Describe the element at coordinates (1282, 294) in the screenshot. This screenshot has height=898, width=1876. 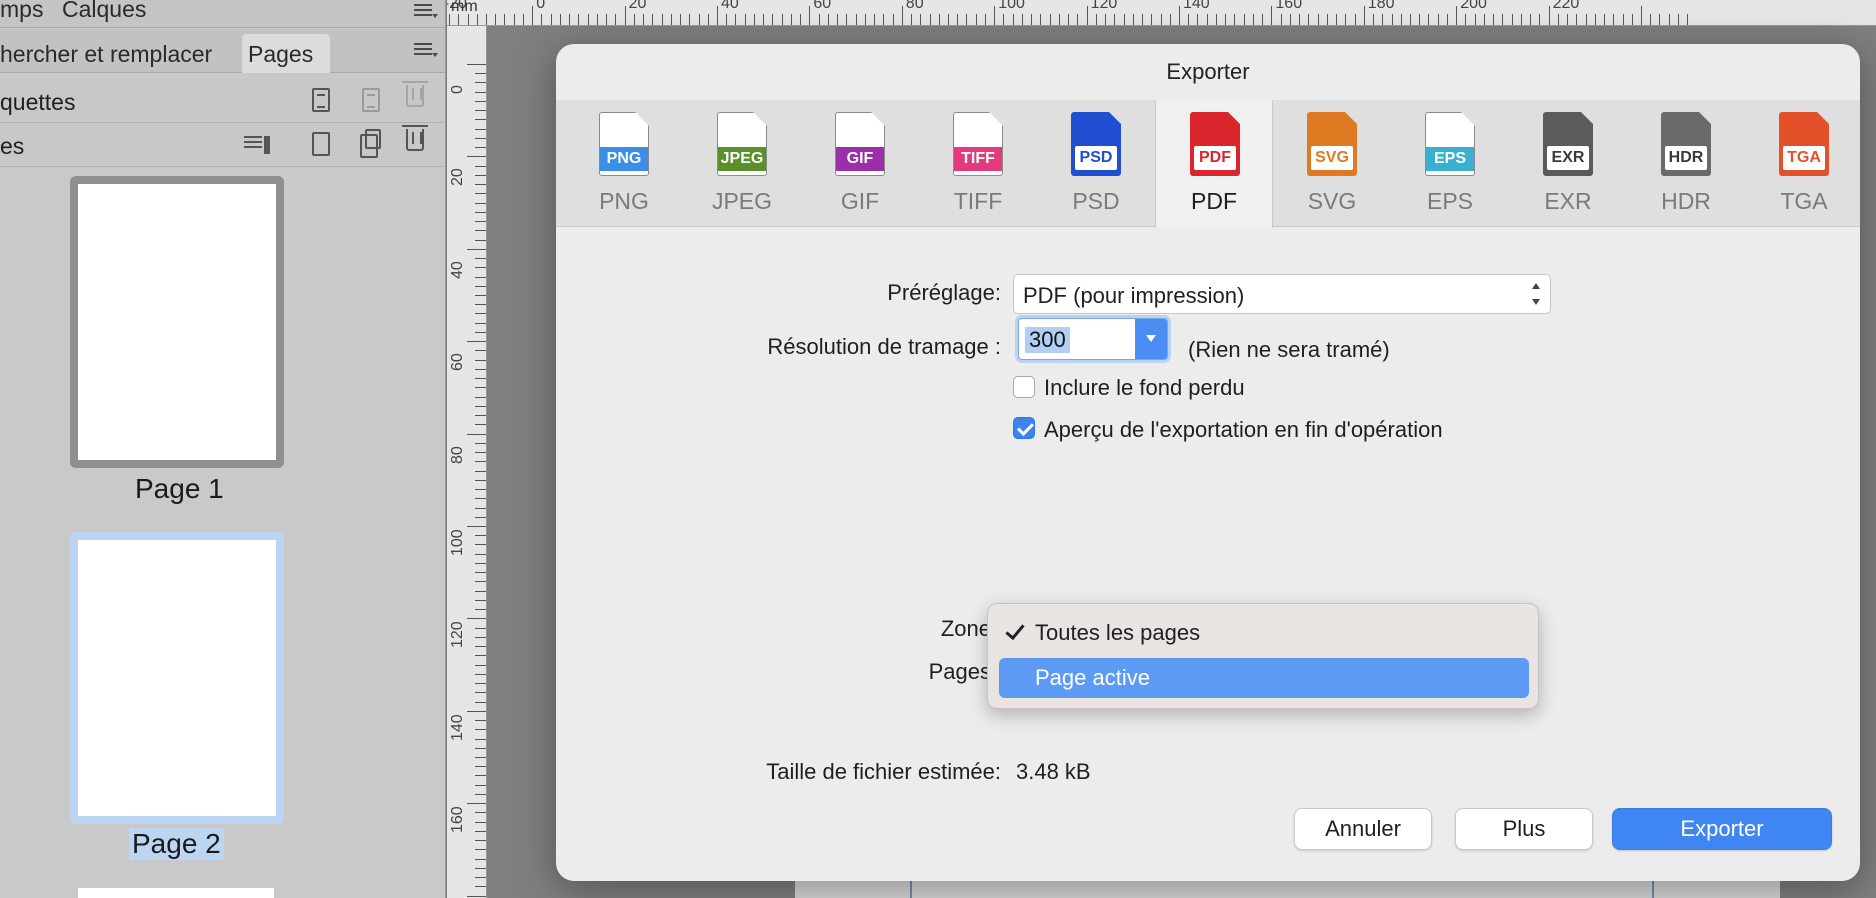
I see `preset-select: PDF (pour impression)` at that location.